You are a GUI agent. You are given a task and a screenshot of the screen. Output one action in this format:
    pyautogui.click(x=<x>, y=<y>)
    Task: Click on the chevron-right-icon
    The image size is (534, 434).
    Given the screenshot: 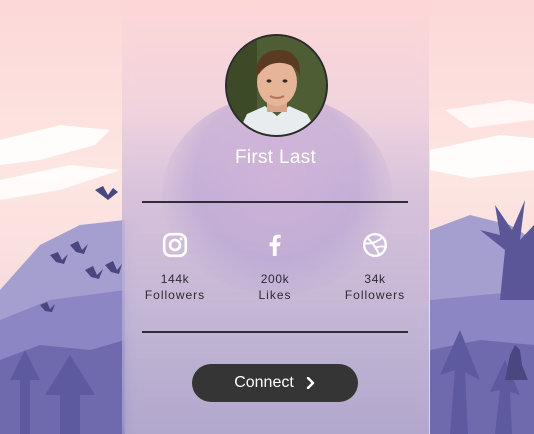 What is the action you would take?
    pyautogui.click(x=310, y=383)
    